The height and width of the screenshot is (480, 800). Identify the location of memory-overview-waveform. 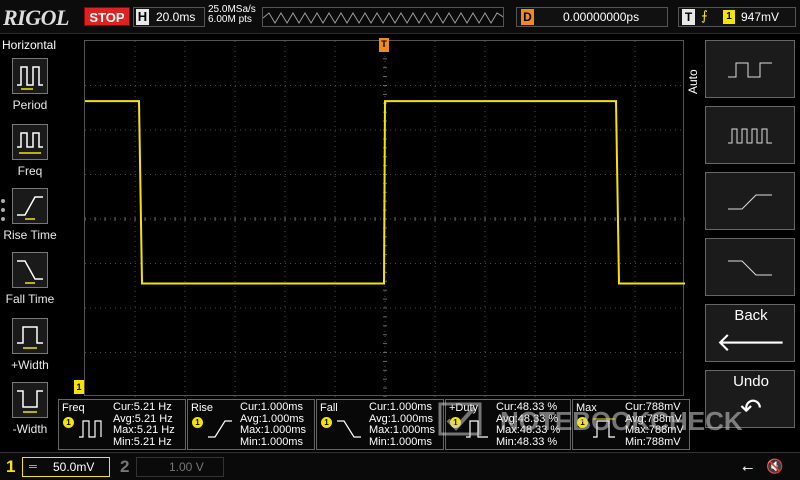
(383, 18).